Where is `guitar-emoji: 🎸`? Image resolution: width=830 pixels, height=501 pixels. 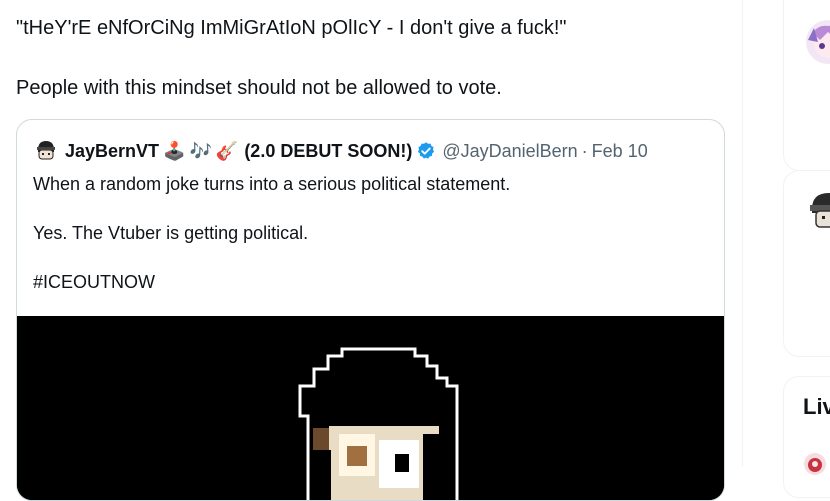 guitar-emoji: 🎸 is located at coordinates (227, 150).